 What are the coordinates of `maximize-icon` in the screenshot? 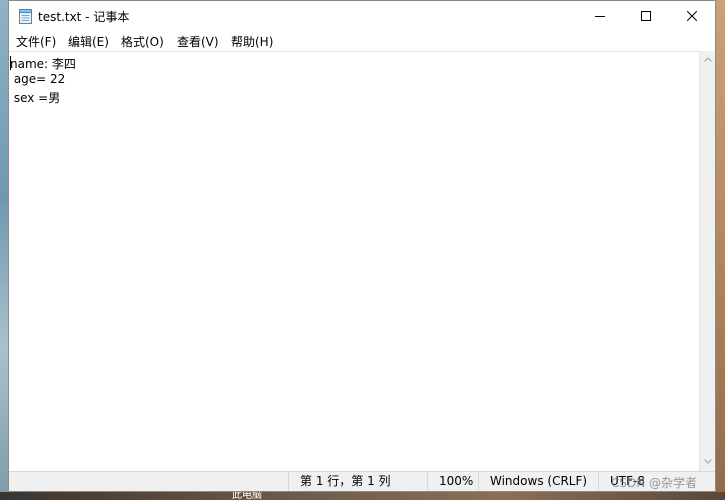 It's located at (646, 16).